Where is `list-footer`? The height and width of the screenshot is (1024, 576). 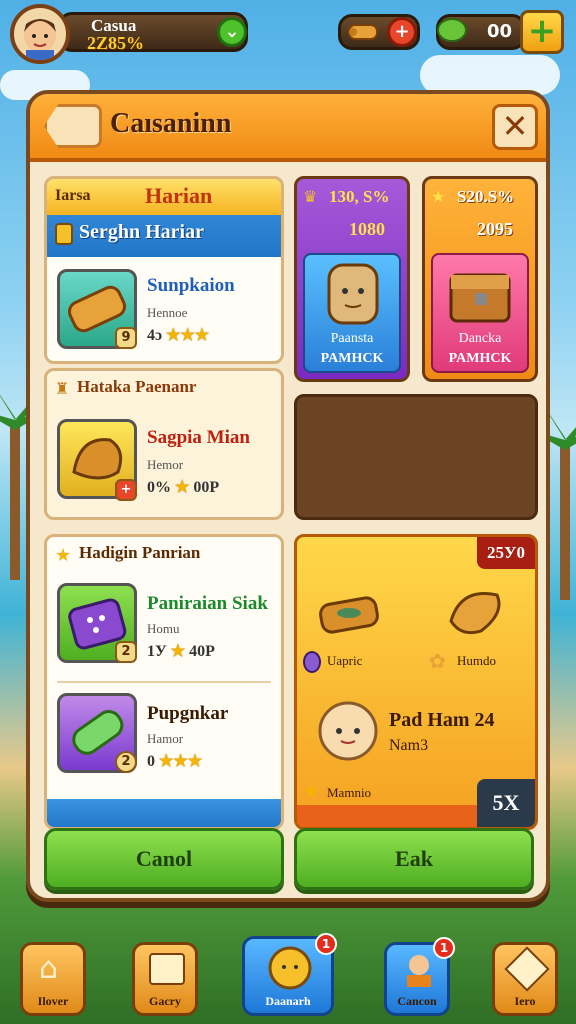 list-footer is located at coordinates (164, 813).